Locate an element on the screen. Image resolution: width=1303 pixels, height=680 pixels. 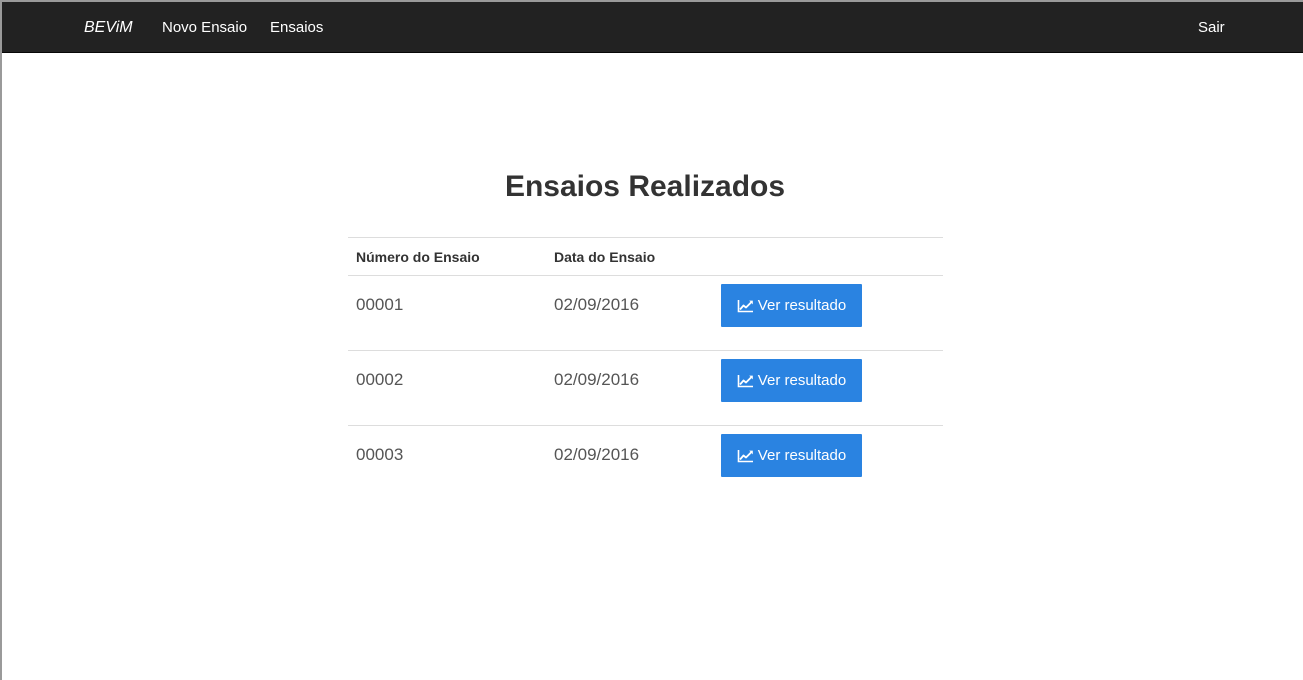
table-row: 00003 02/09/2016 Ver resultado is located at coordinates (645, 462).